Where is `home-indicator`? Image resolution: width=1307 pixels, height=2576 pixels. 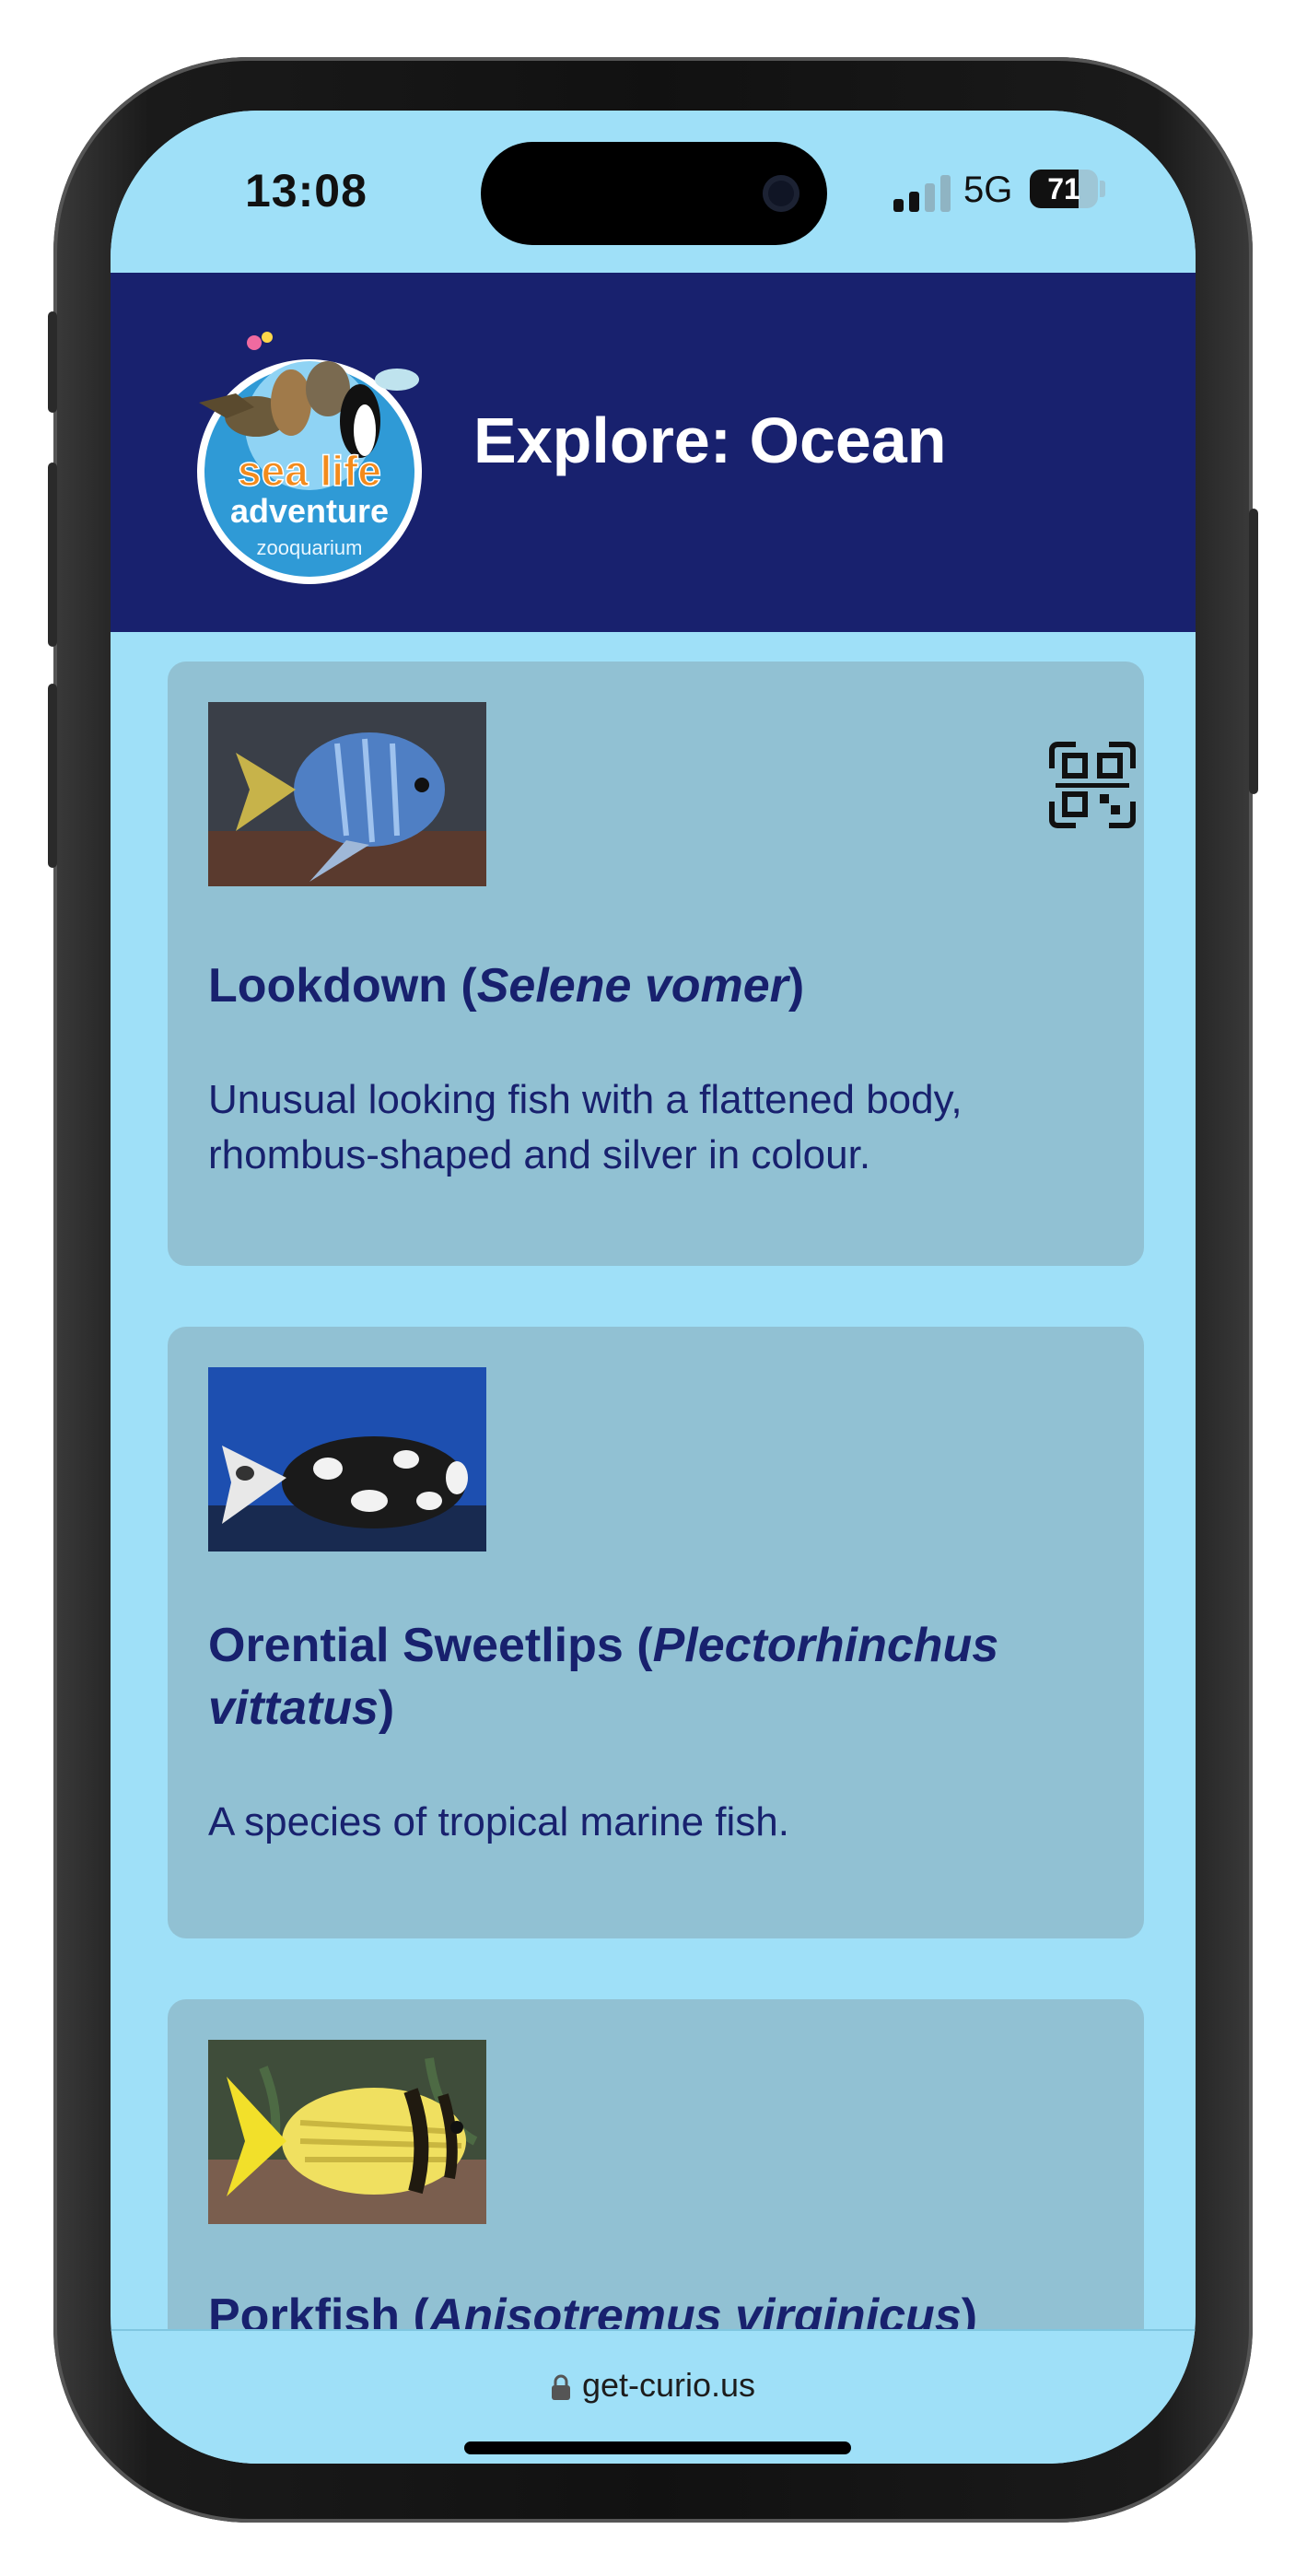
home-indicator is located at coordinates (658, 2447).